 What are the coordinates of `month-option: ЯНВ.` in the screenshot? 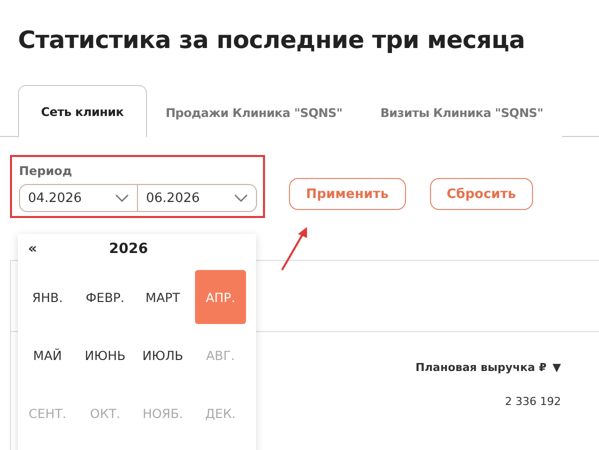 It's located at (47, 297).